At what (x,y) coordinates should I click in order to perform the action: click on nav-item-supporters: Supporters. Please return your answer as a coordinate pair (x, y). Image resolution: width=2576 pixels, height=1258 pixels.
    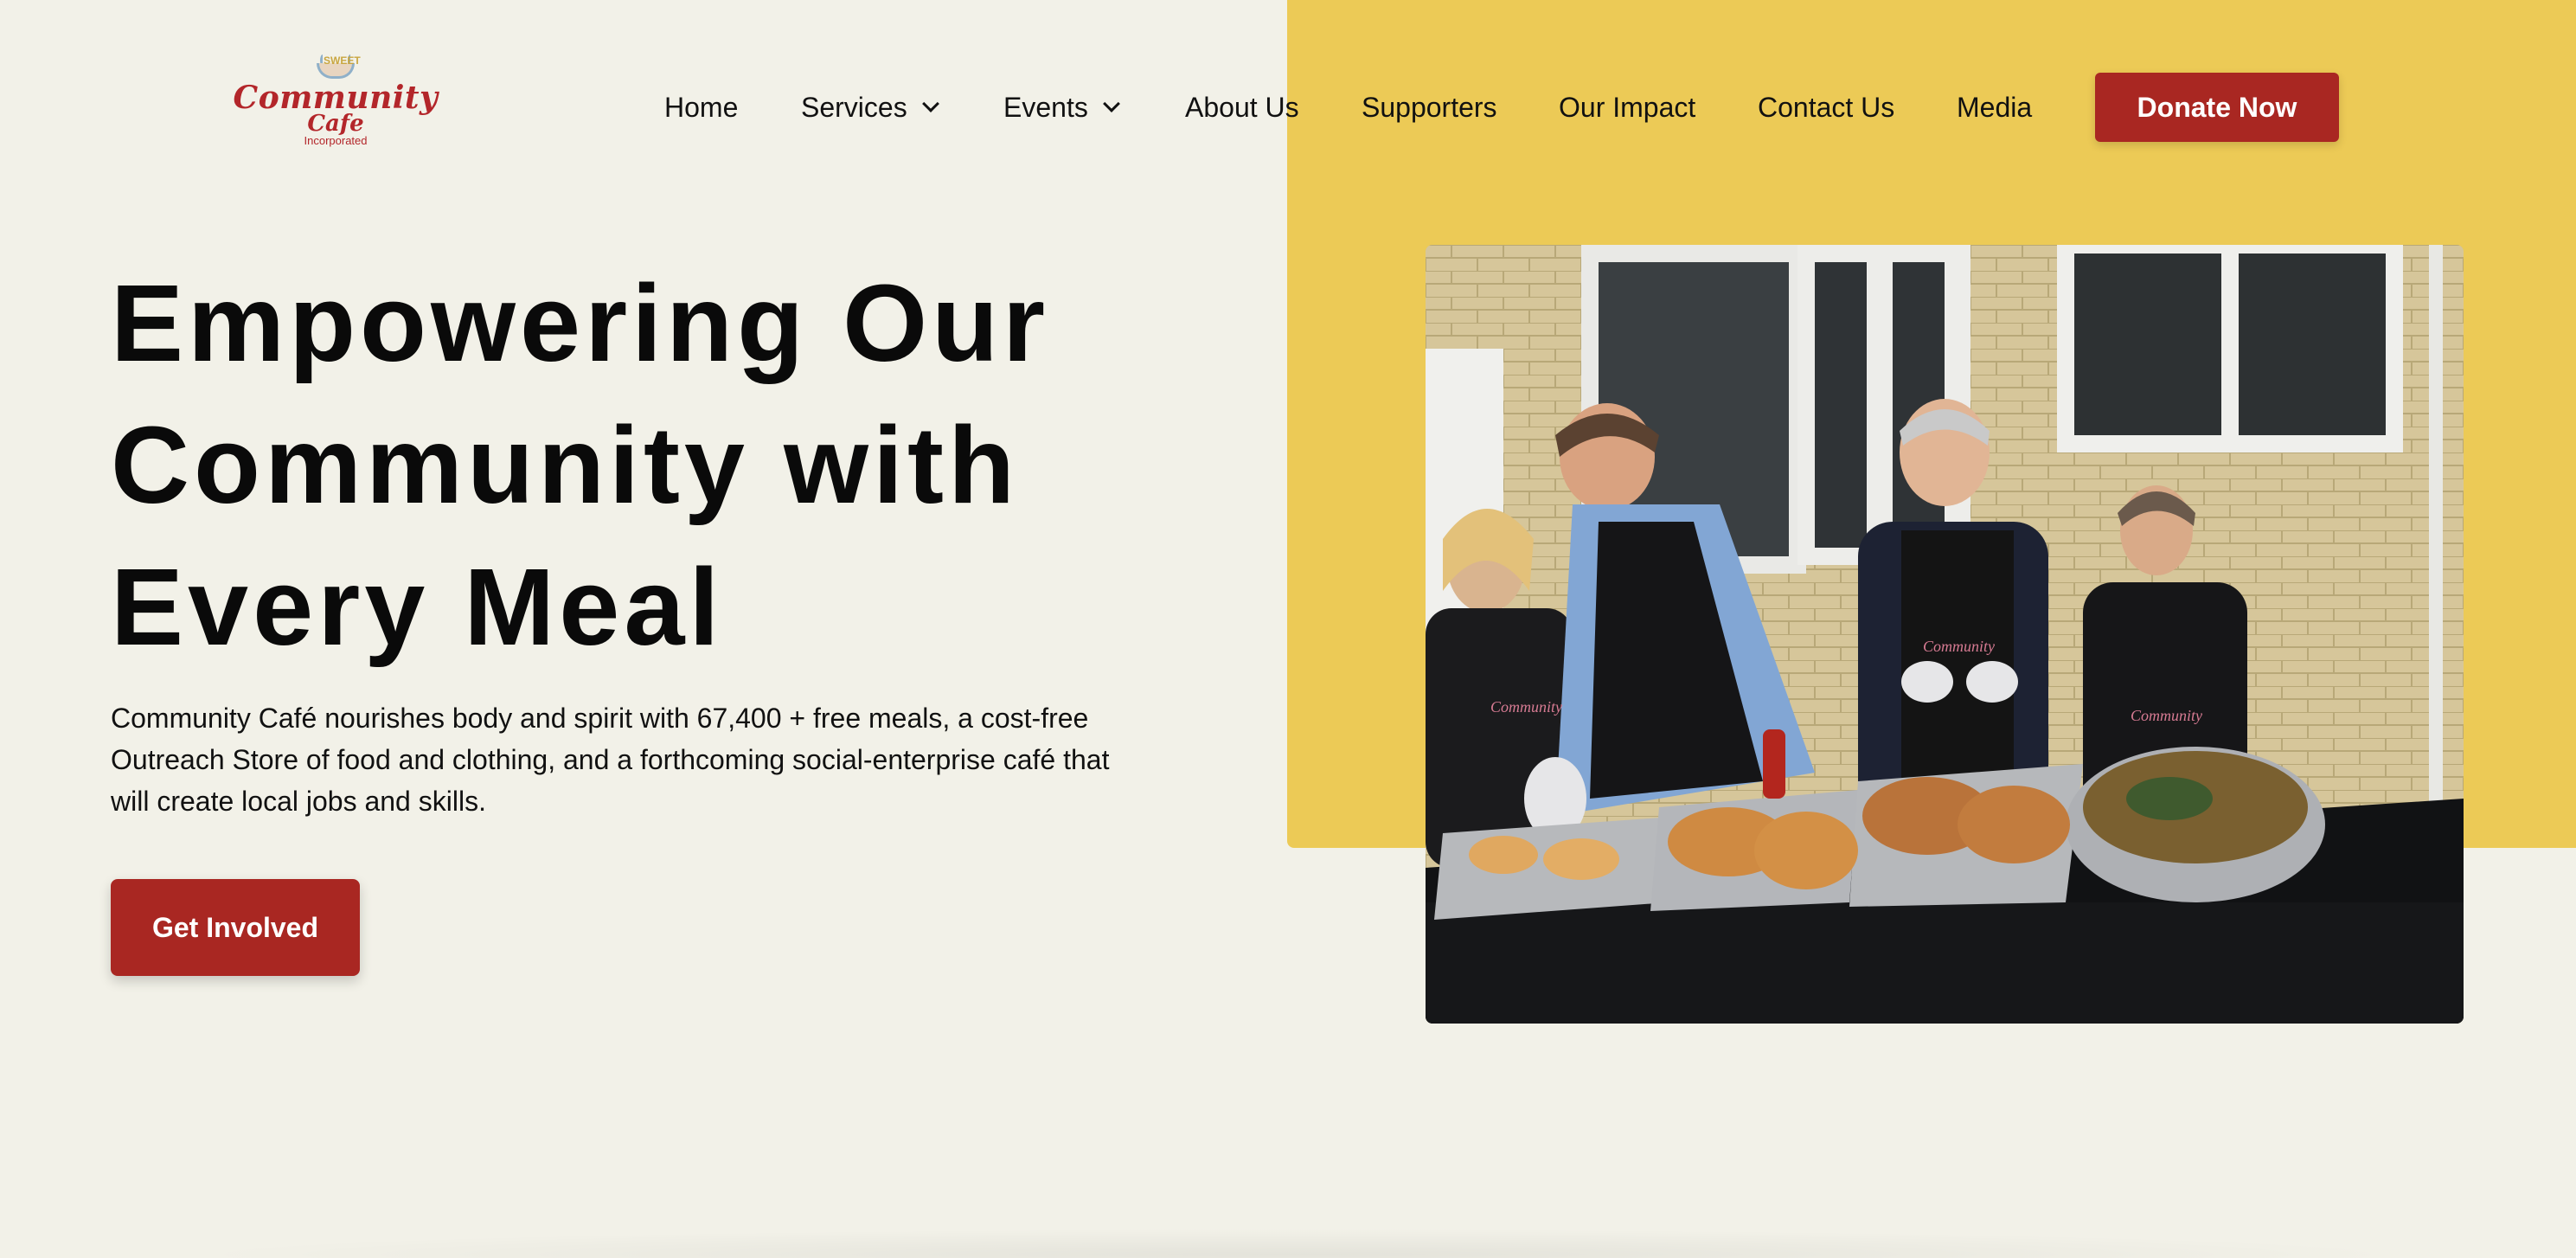
    Looking at the image, I should click on (1429, 107).